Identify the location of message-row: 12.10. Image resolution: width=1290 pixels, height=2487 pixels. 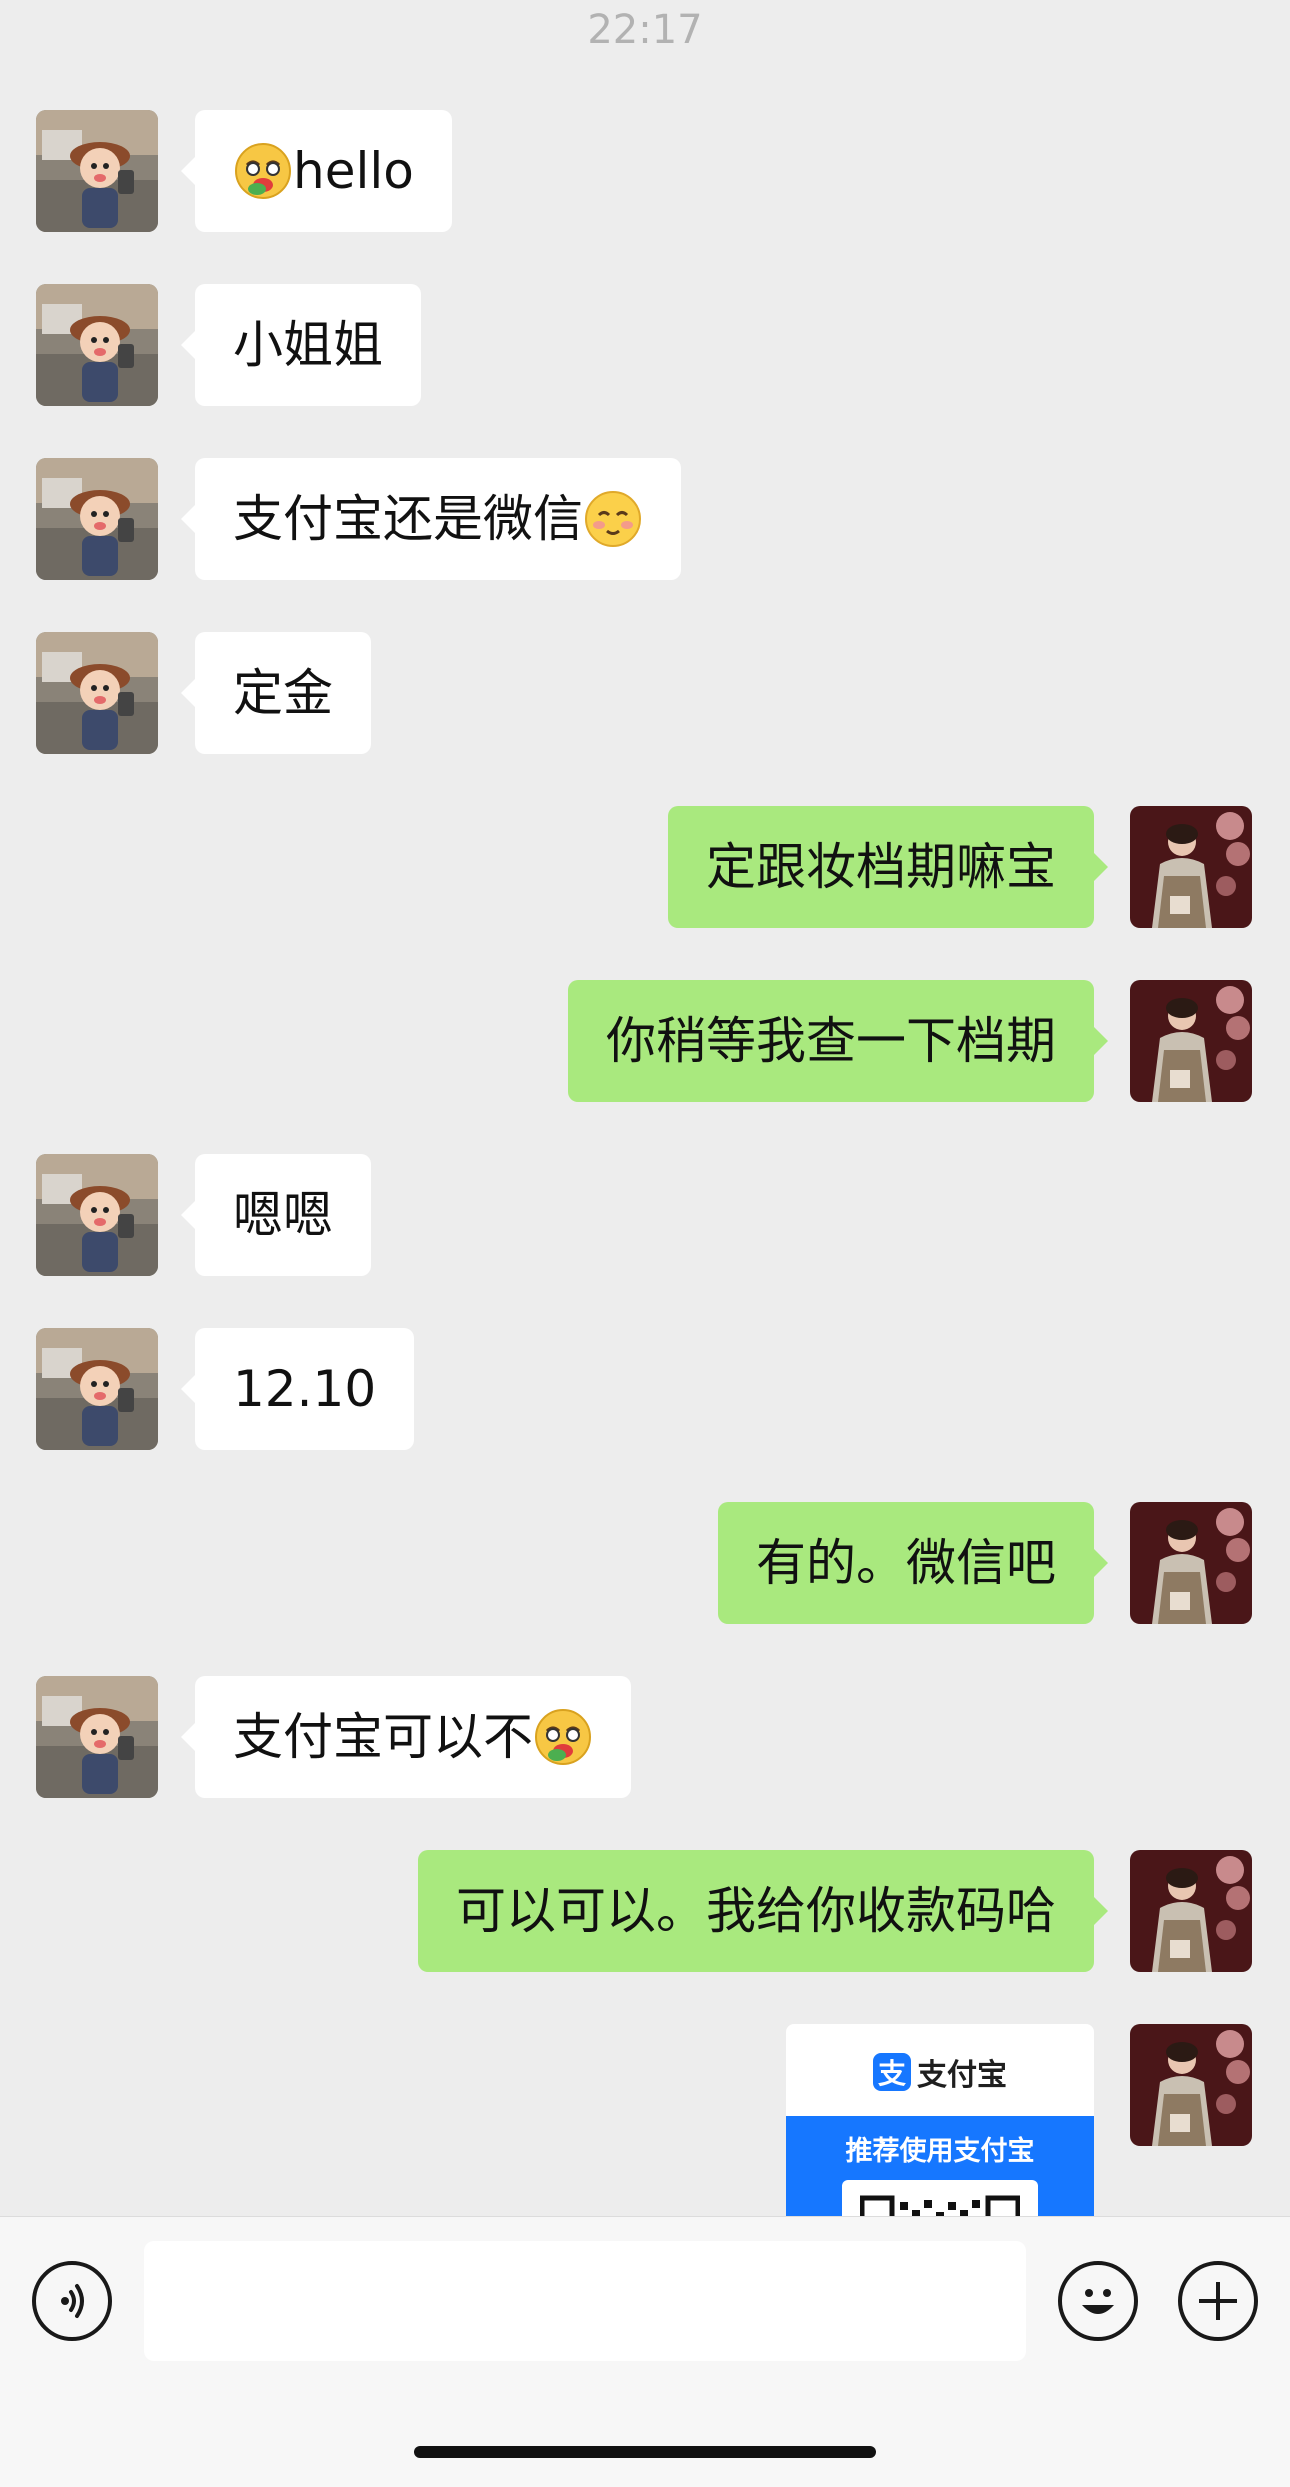
(645, 1389).